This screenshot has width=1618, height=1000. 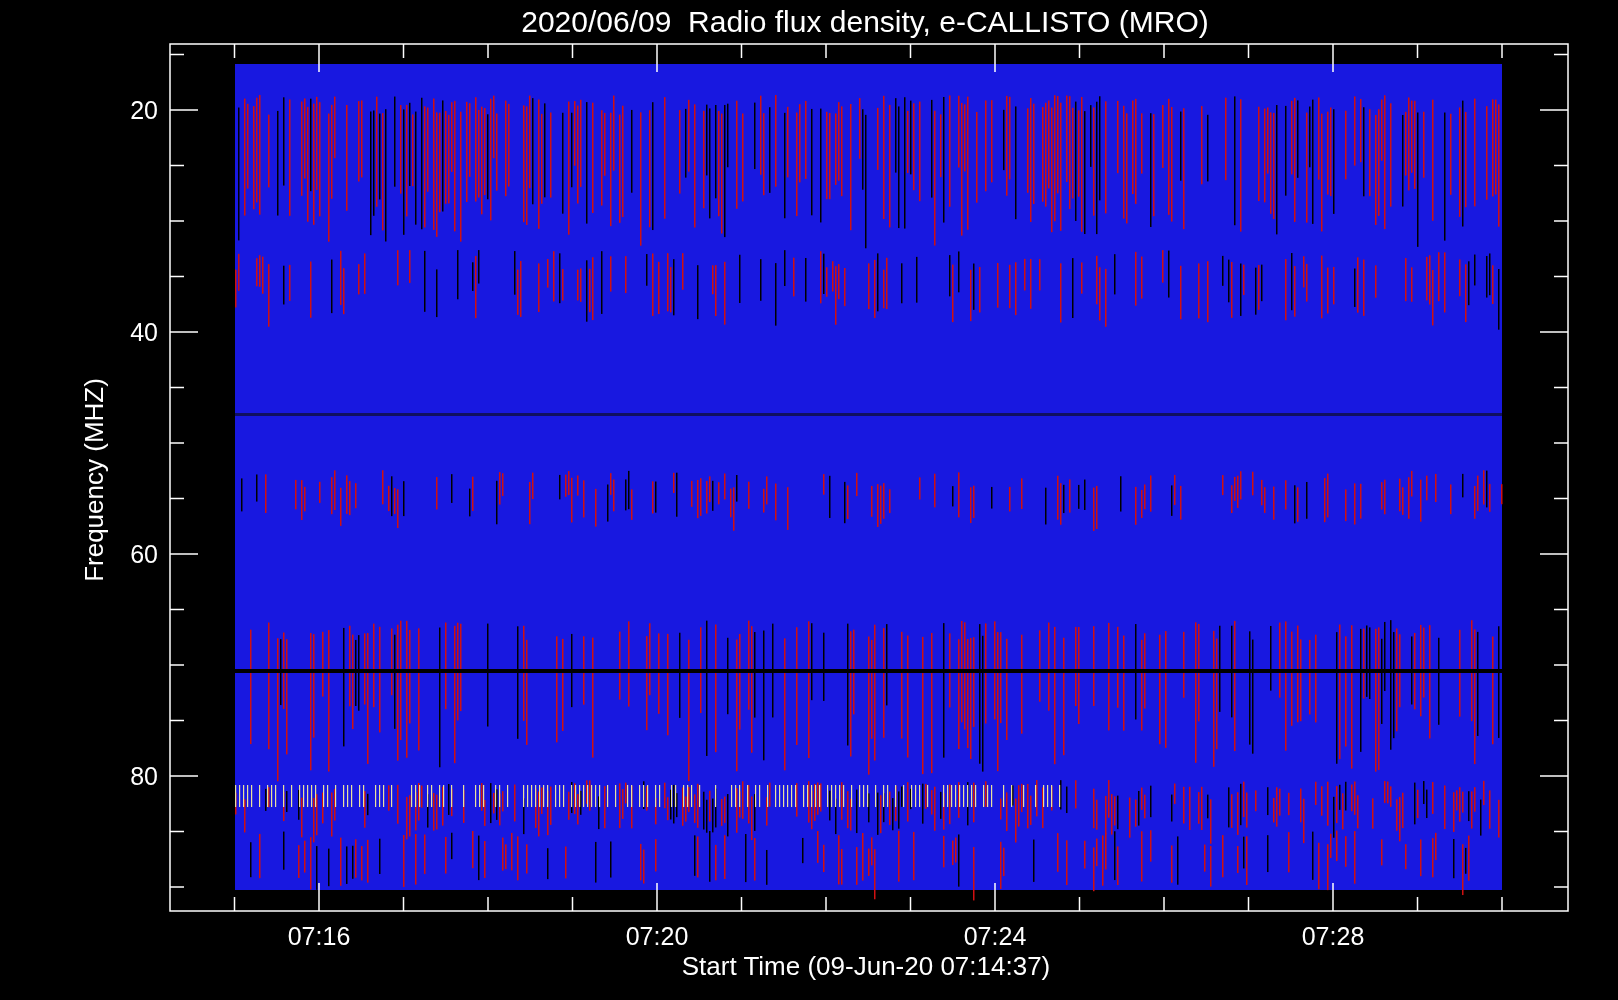 I want to click on x-tick-label: 07:24, so click(x=995, y=936).